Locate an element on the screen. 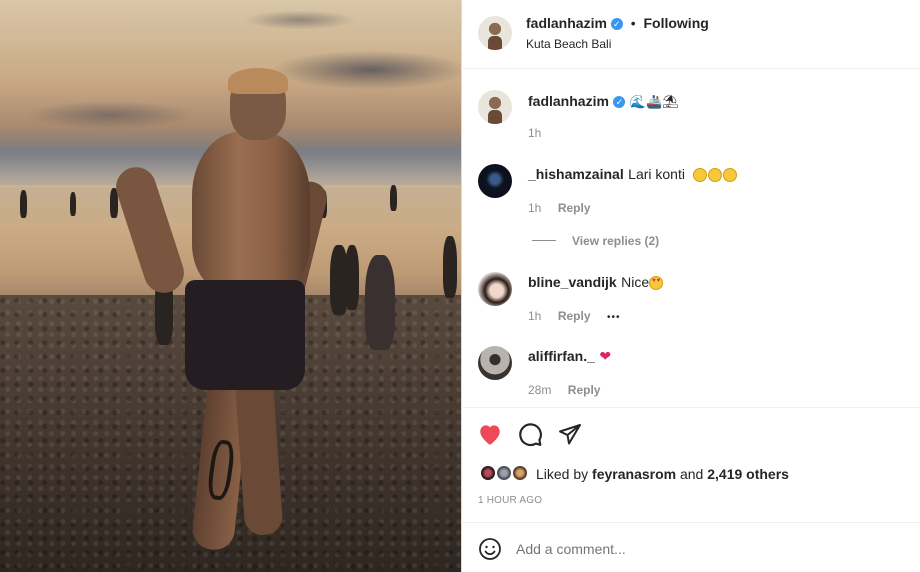 Image resolution: width=920 pixels, height=572 pixels. subject-leg is located at coordinates (259, 455).